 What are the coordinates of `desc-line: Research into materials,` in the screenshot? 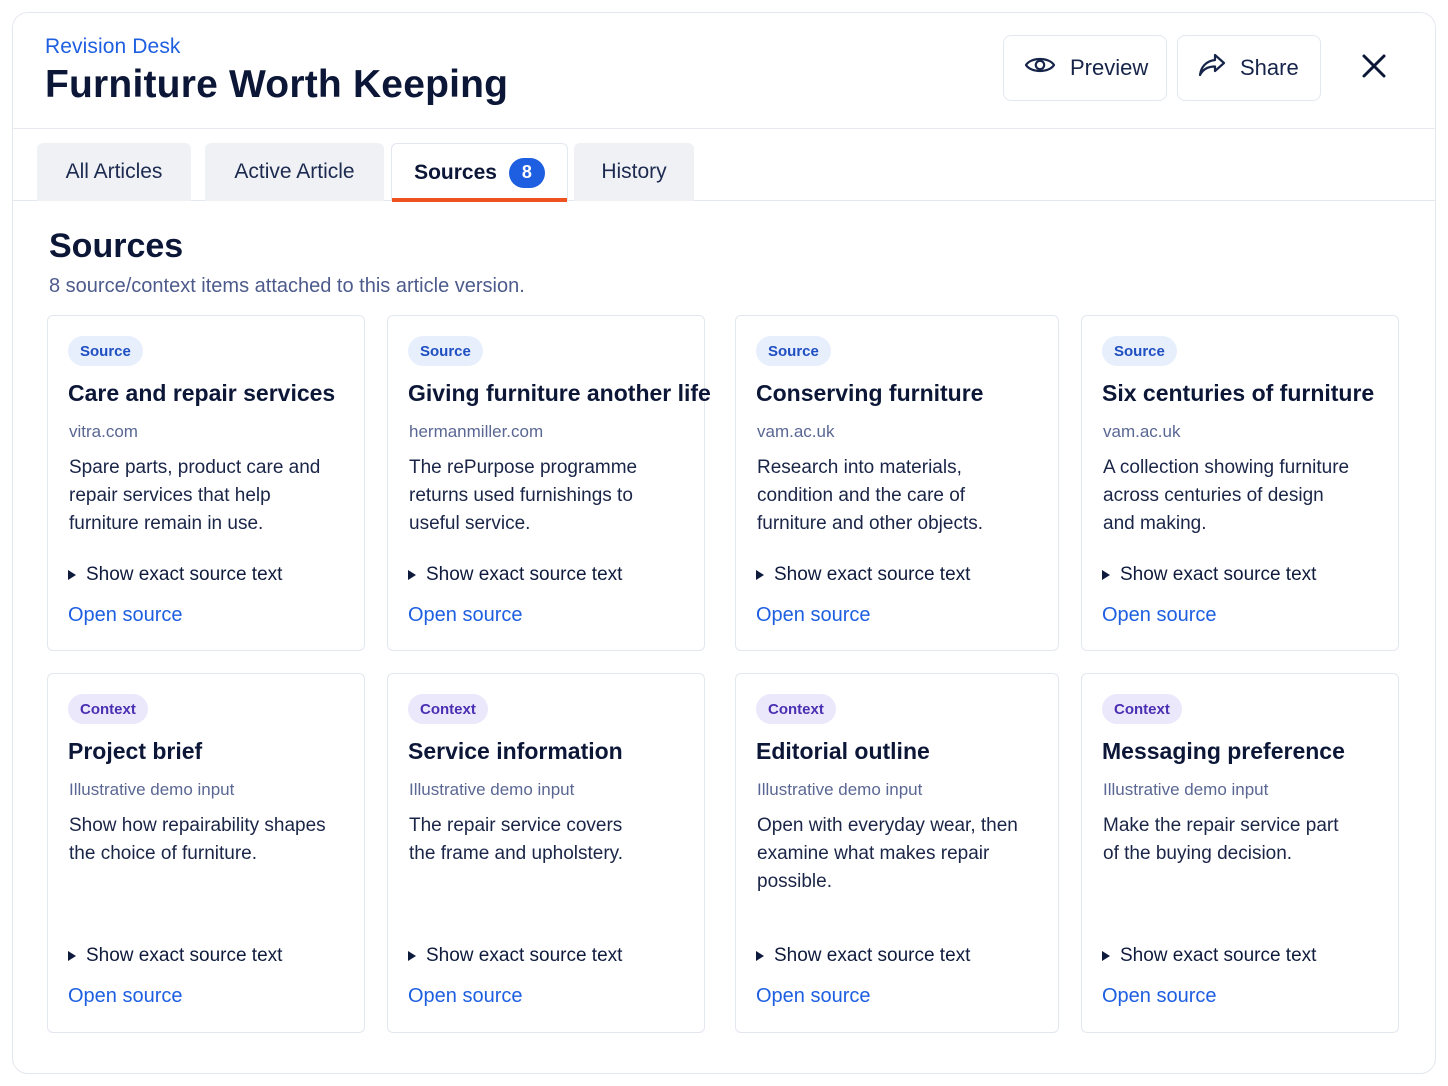 It's located at (859, 467).